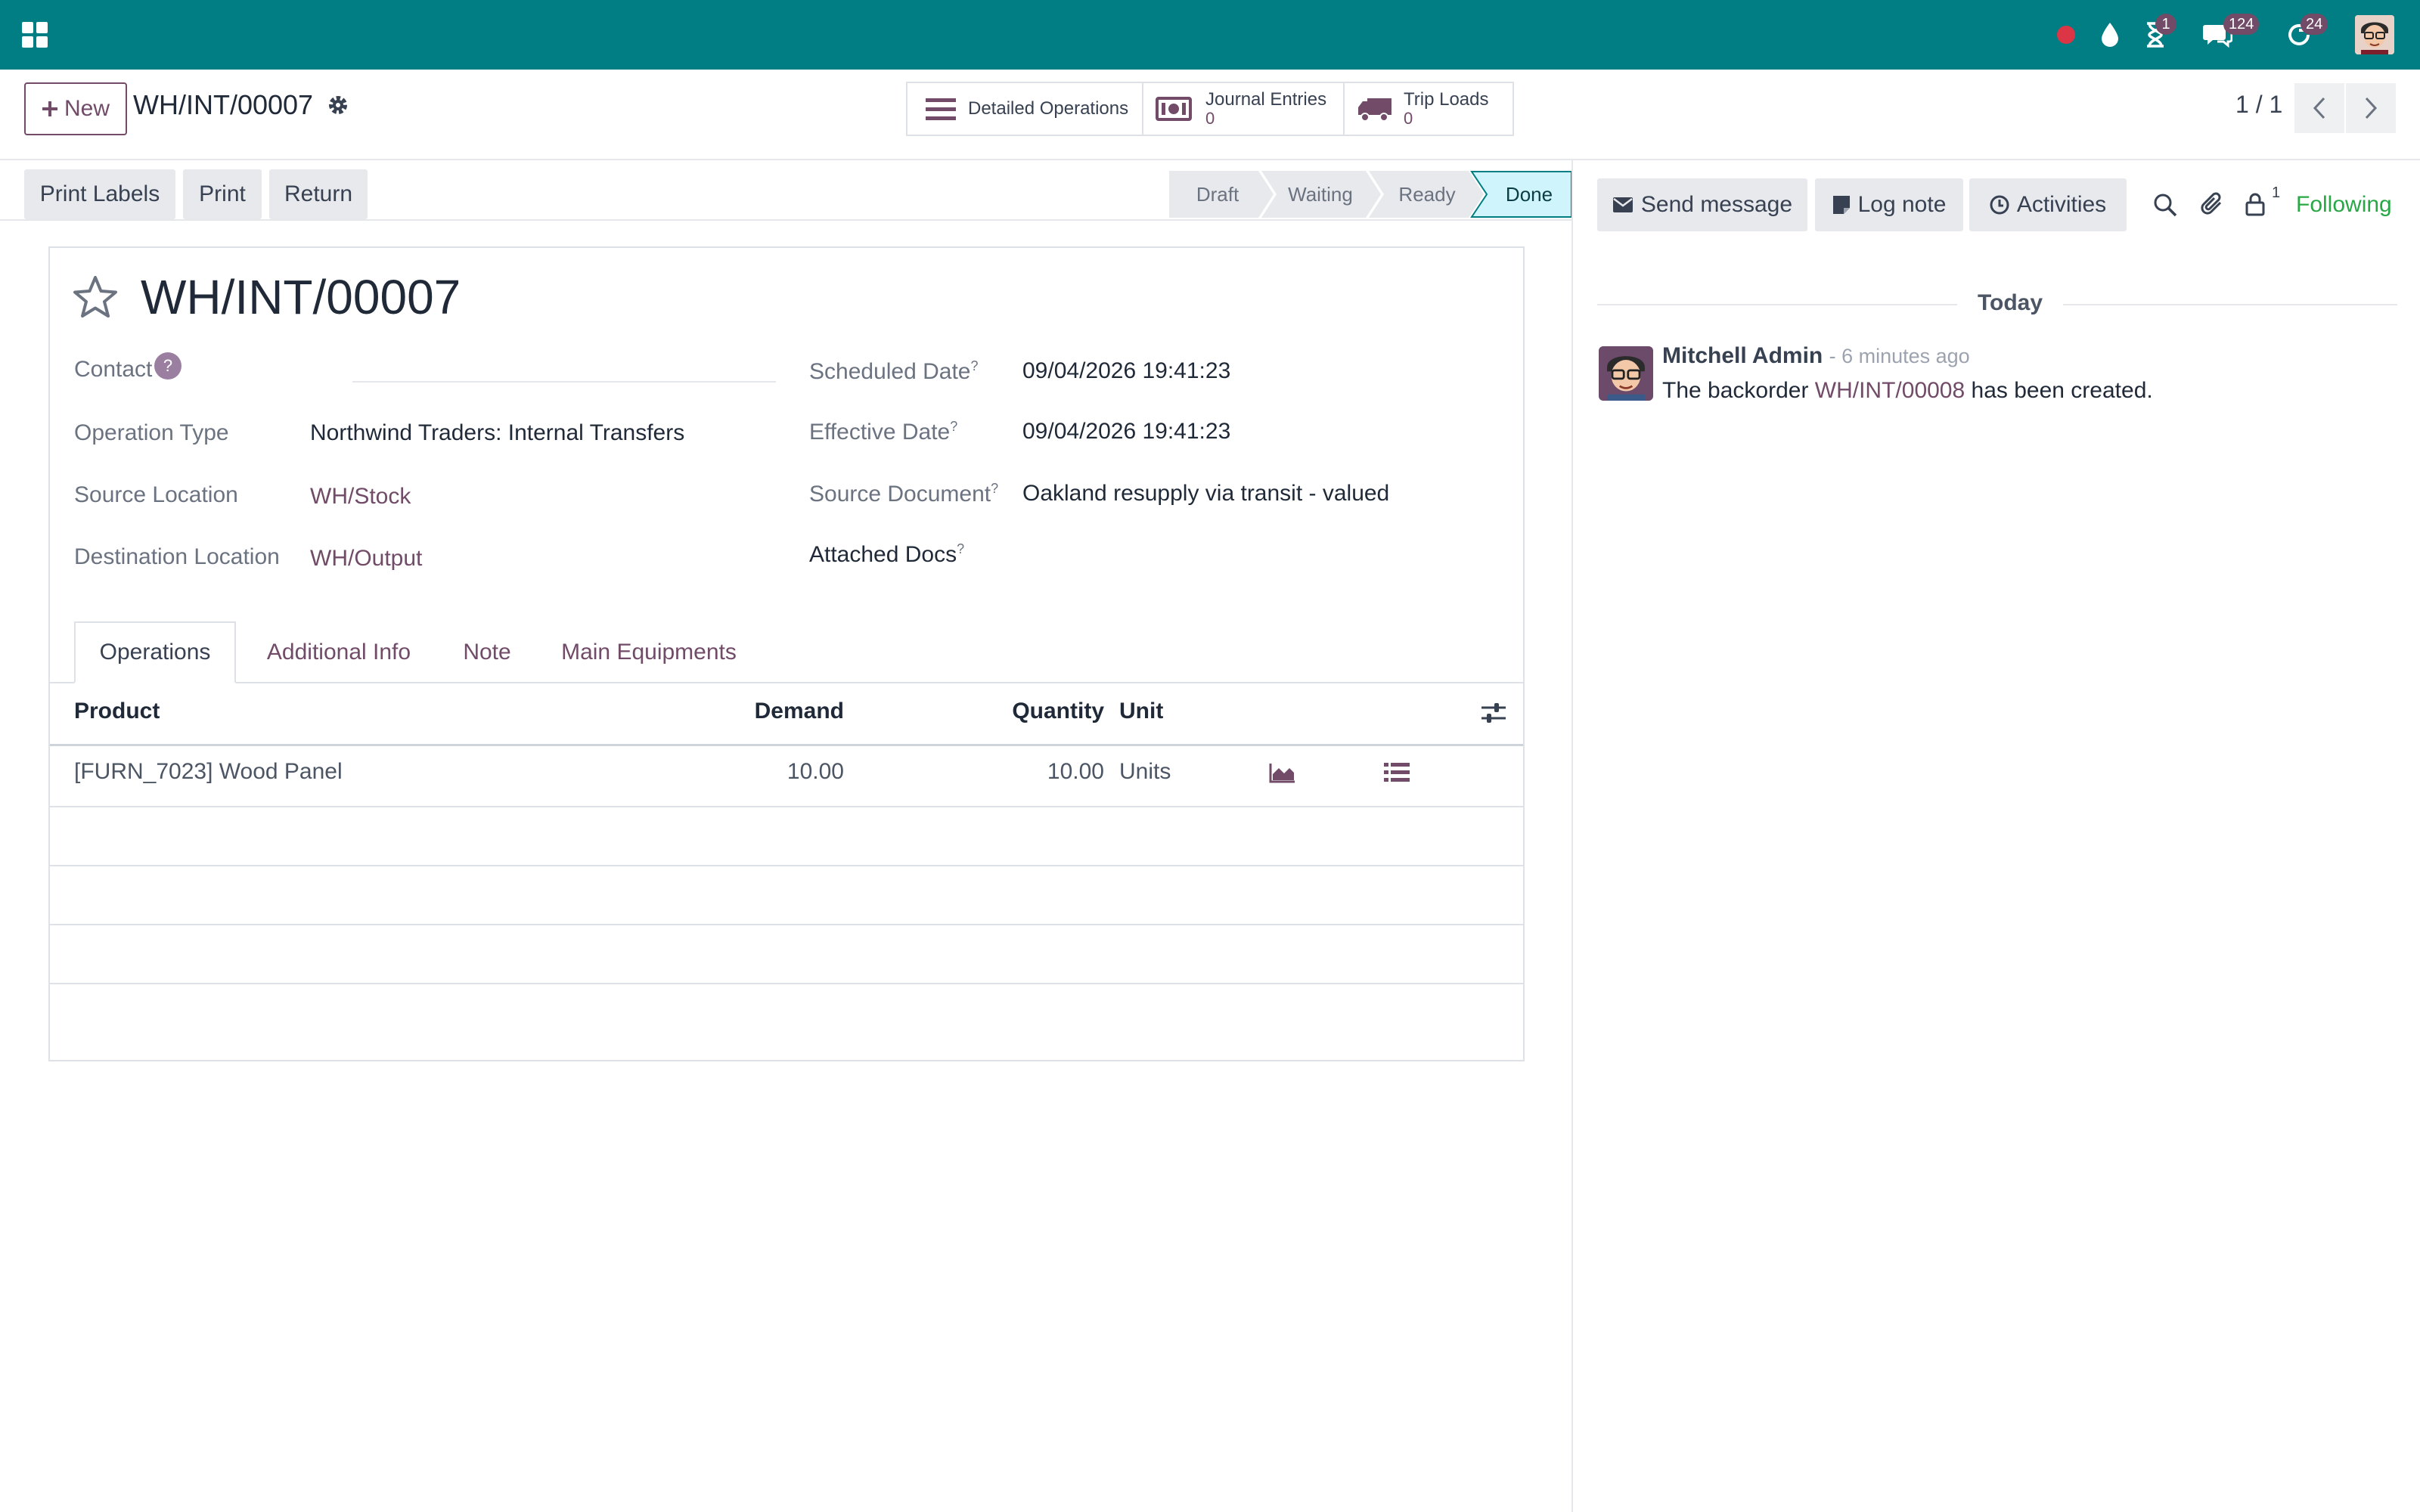 The height and width of the screenshot is (1512, 2420). What do you see at coordinates (2230, 304) in the screenshot?
I see `separator-line-right` at bounding box center [2230, 304].